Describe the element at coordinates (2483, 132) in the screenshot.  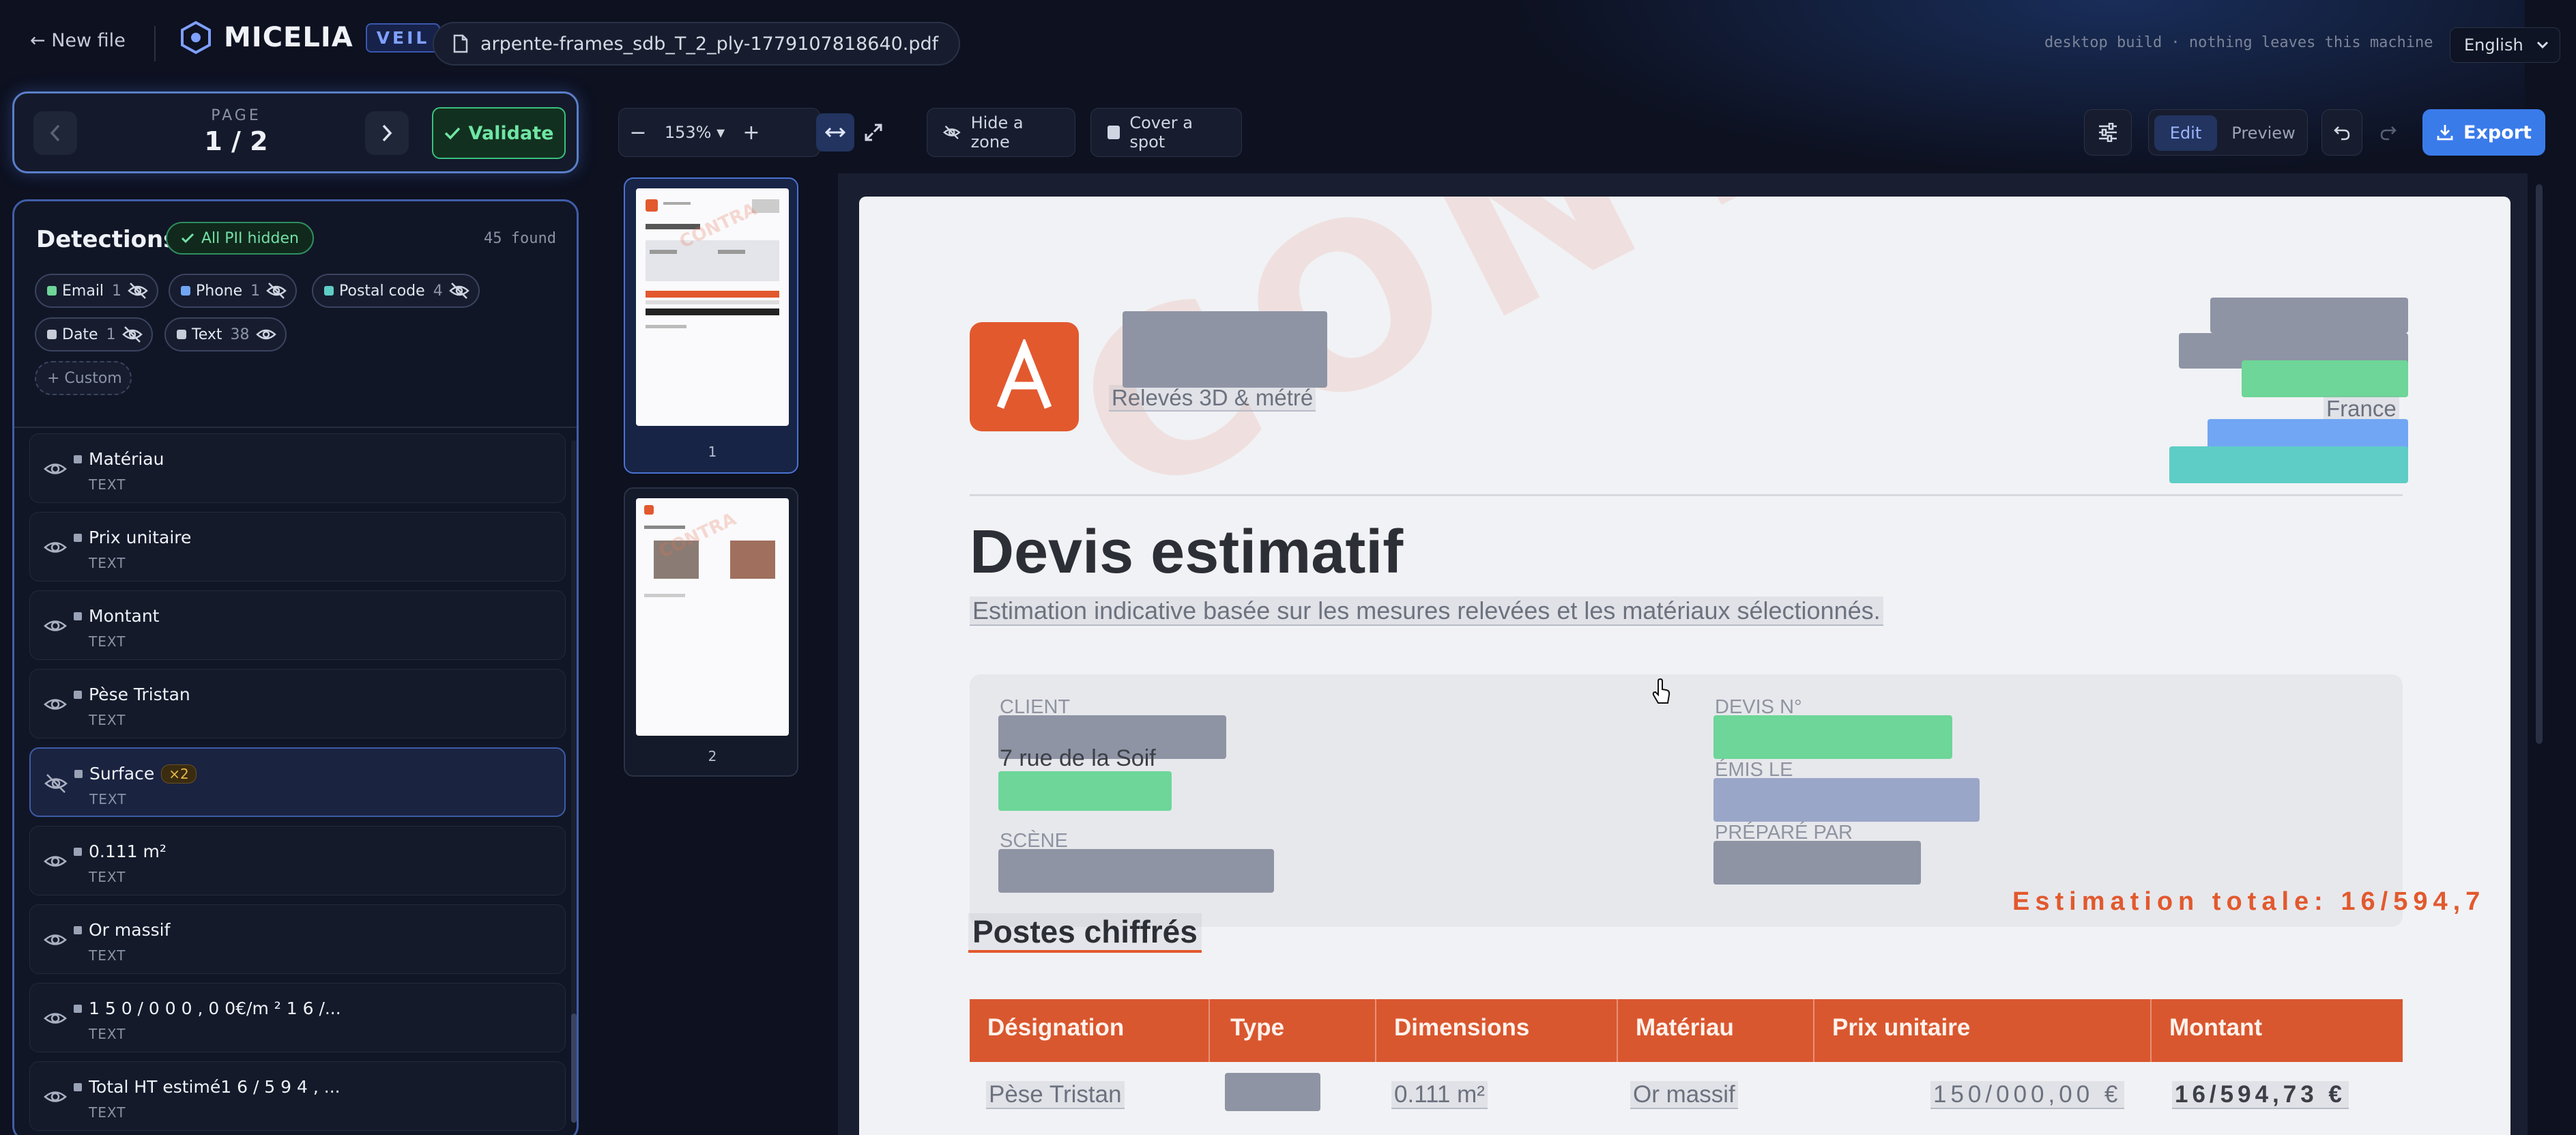
I see `export-button: Export` at that location.